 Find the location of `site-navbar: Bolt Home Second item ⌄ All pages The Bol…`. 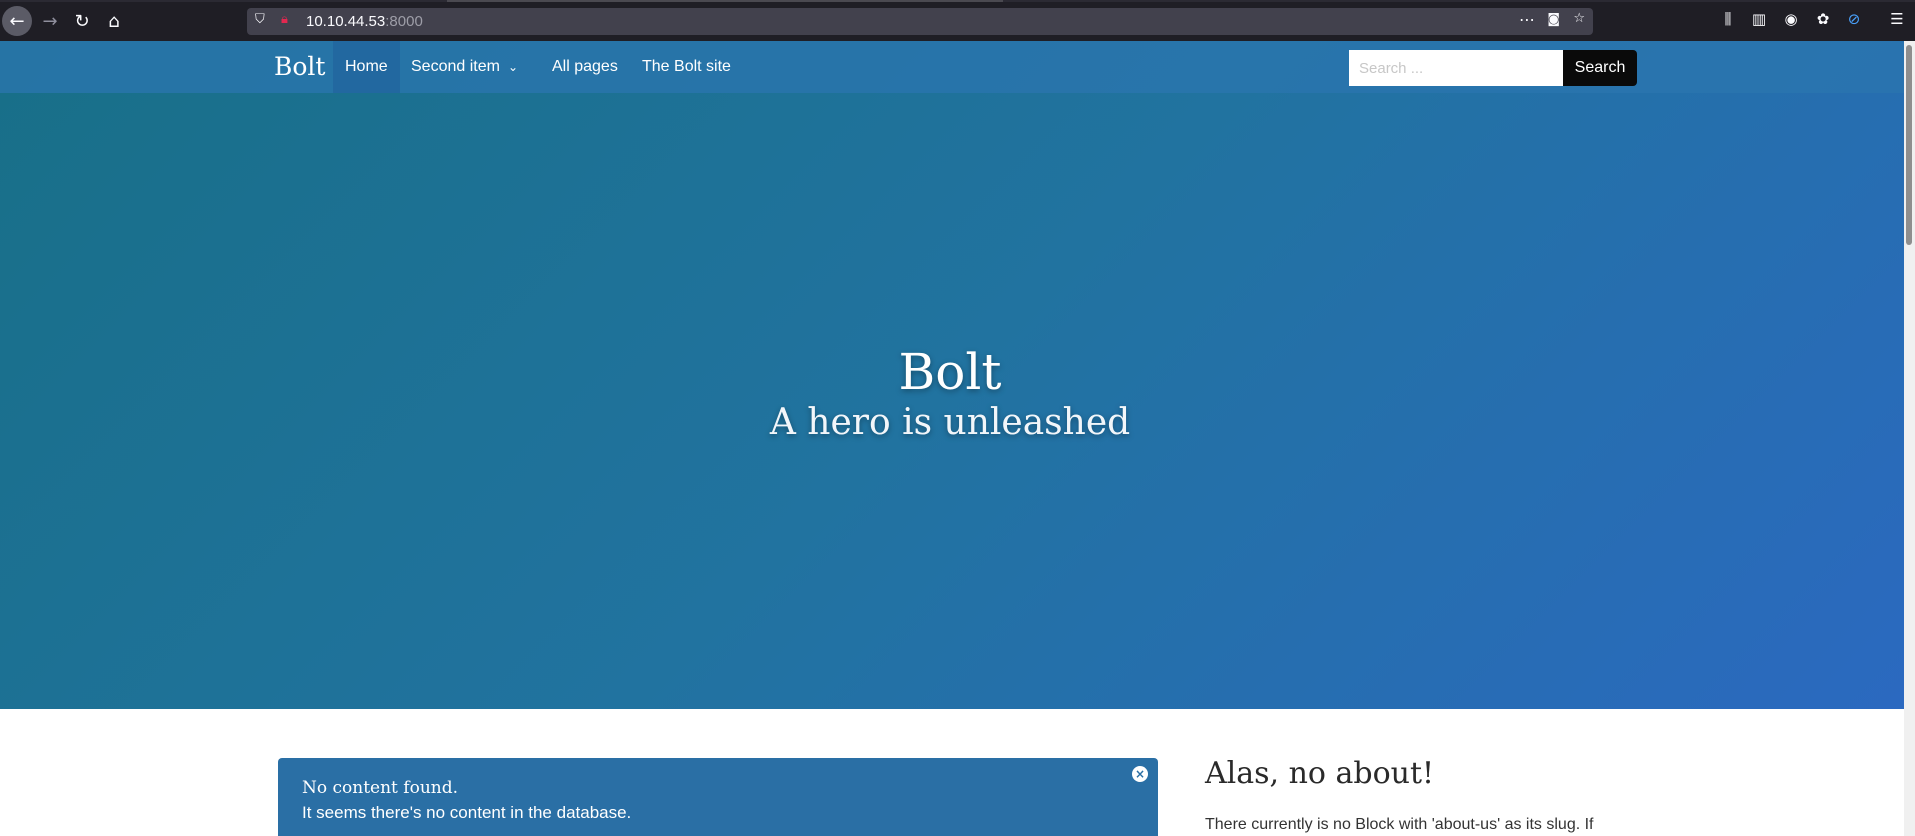

site-navbar: Bolt Home Second item ⌄ All pages The Bol… is located at coordinates (952, 67).